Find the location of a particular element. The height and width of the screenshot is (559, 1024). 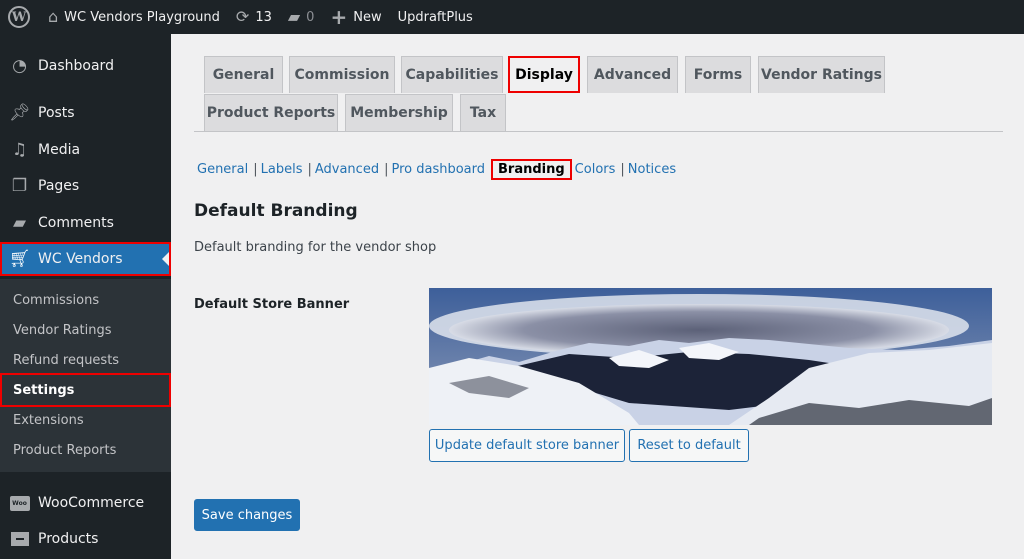

sidebar-item-pages: ❐ Pages is located at coordinates (85, 186).